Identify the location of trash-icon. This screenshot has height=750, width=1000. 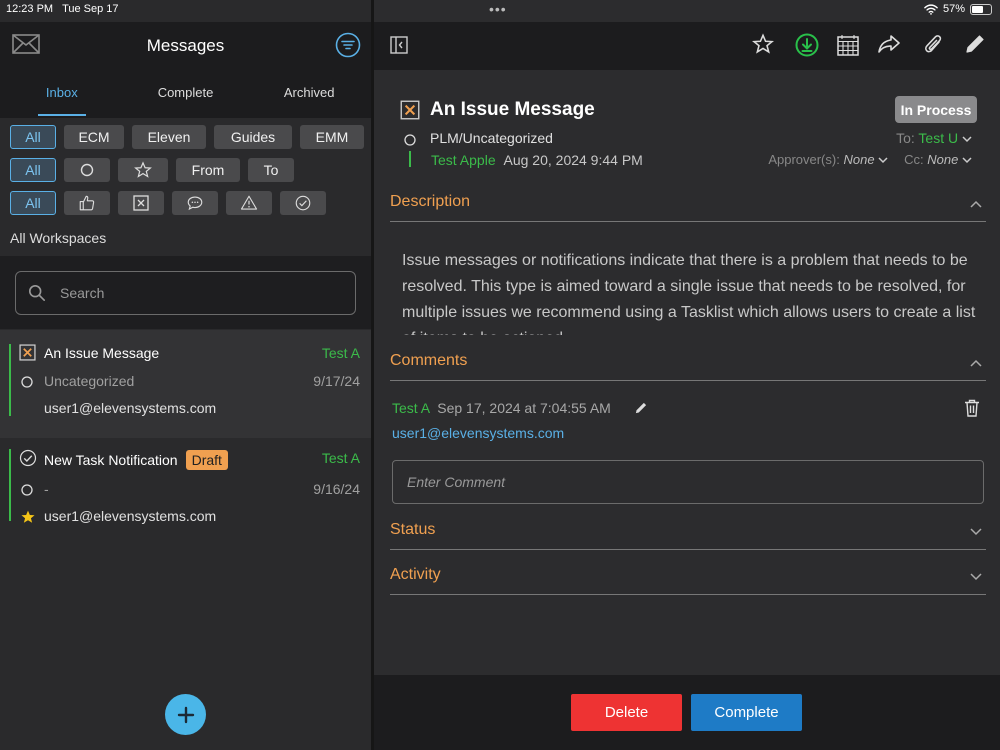
(972, 410).